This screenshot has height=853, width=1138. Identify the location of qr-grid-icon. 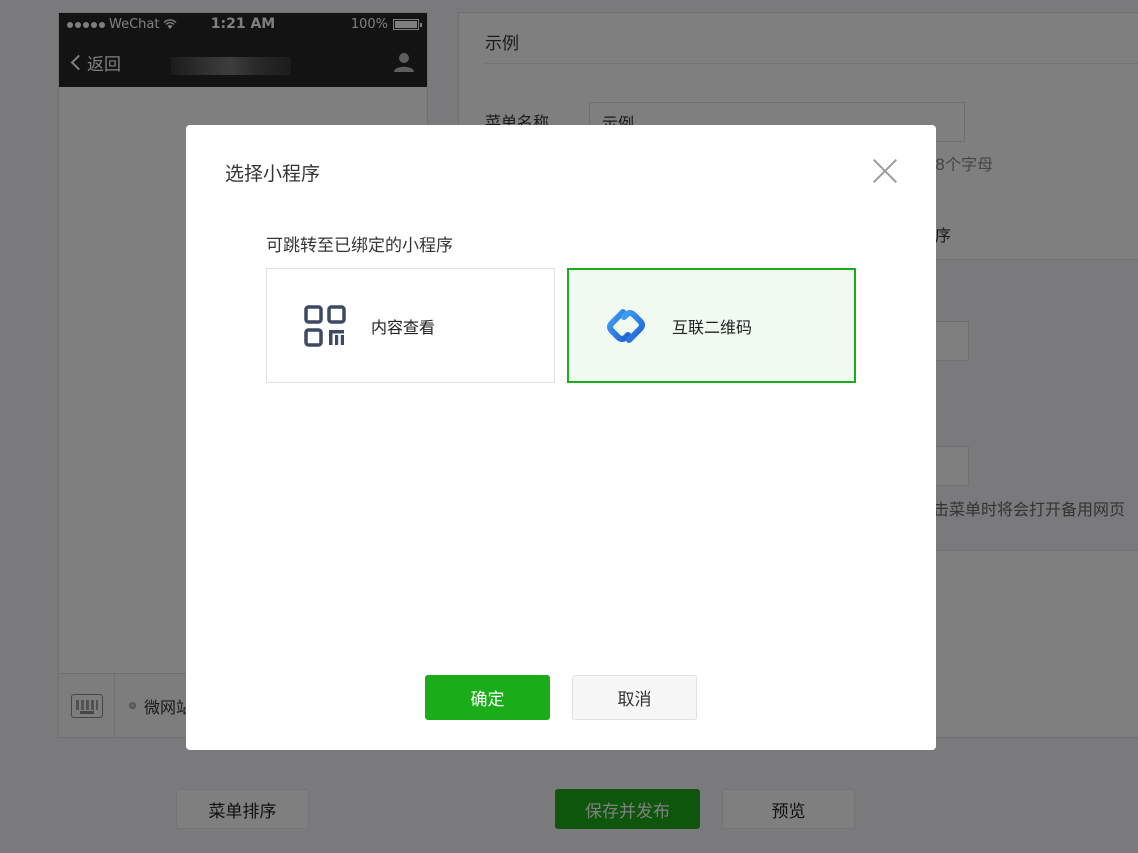
(325, 325).